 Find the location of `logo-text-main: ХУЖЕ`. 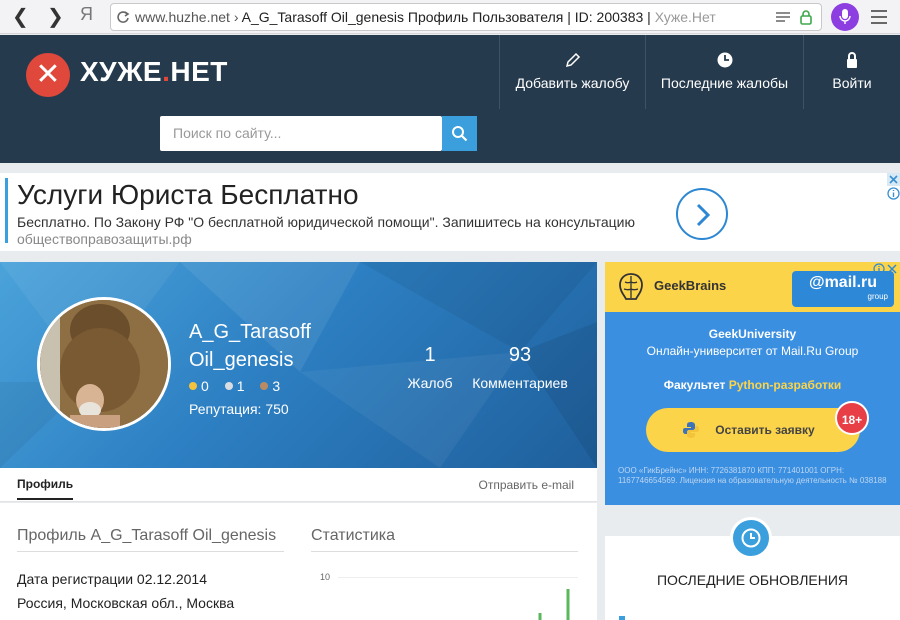

logo-text-main: ХУЖЕ is located at coordinates (121, 71).